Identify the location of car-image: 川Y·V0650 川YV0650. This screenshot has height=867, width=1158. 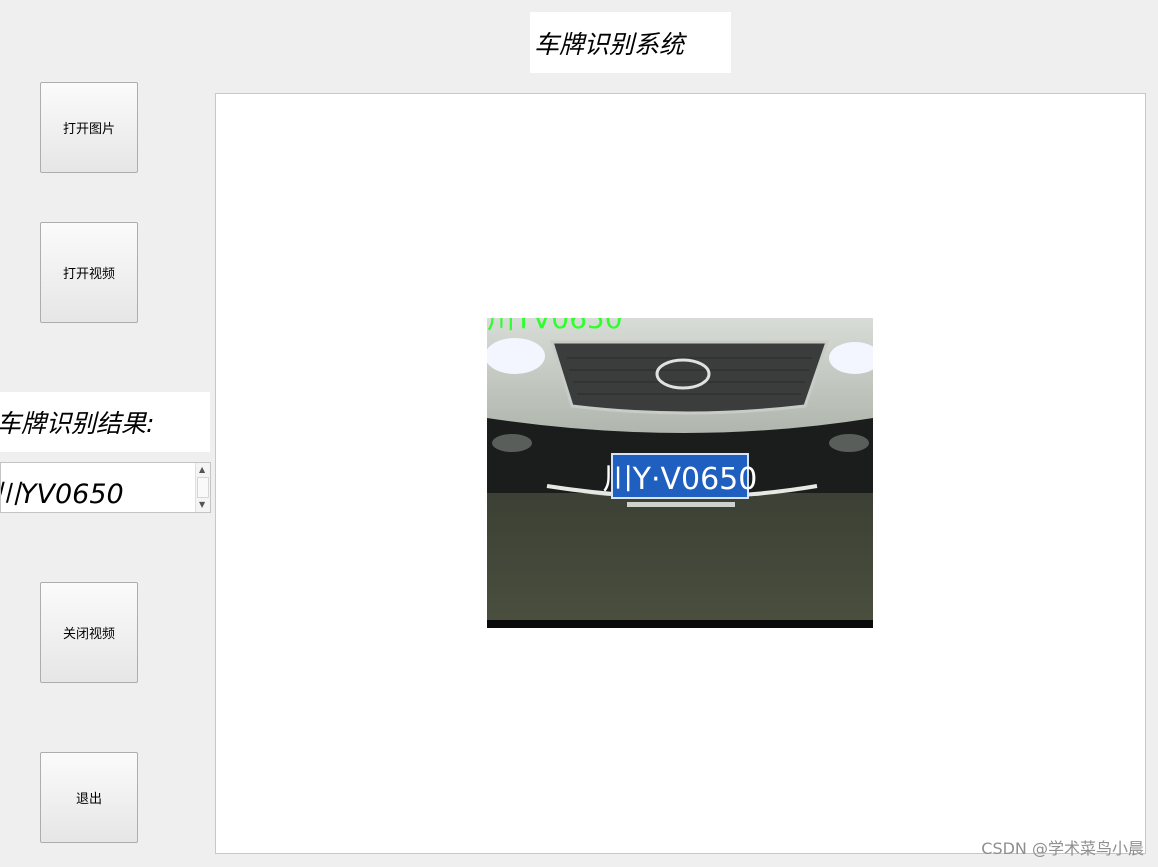
(680, 473).